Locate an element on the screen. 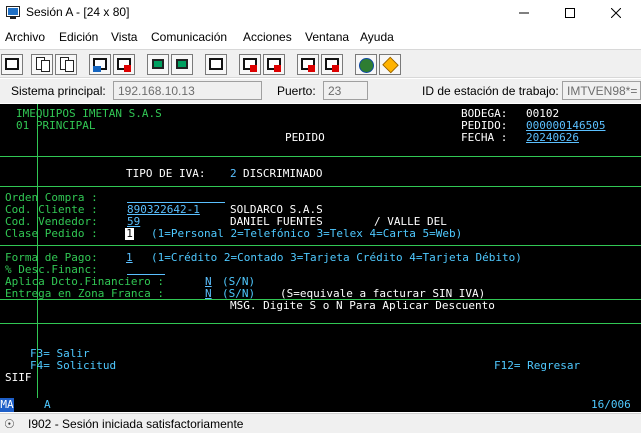  menu-comunicacion: Comunicación is located at coordinates (189, 37).